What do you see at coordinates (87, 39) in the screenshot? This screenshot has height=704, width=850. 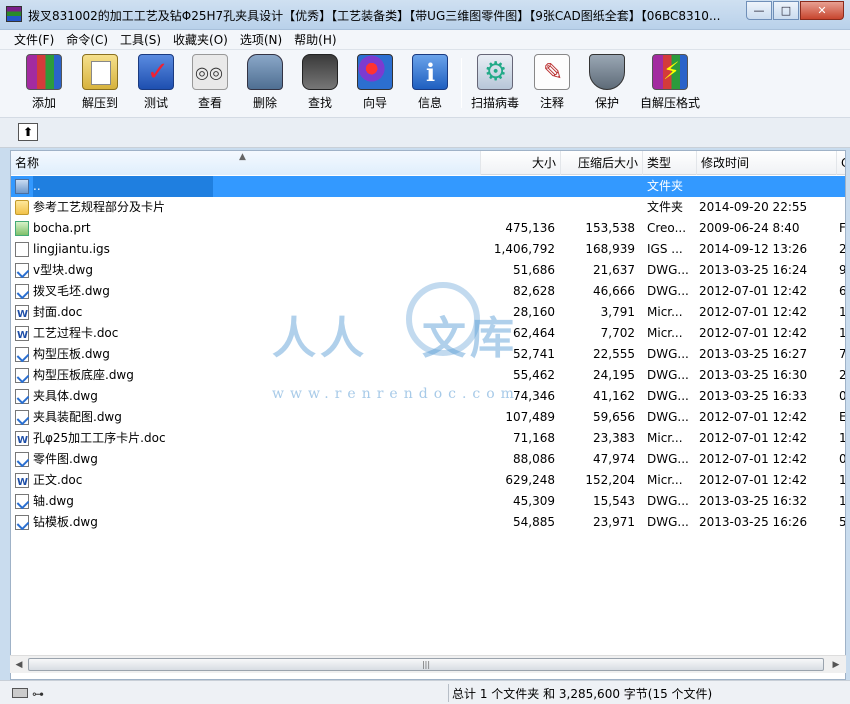 I see `menu-commands: 命令(C)` at bounding box center [87, 39].